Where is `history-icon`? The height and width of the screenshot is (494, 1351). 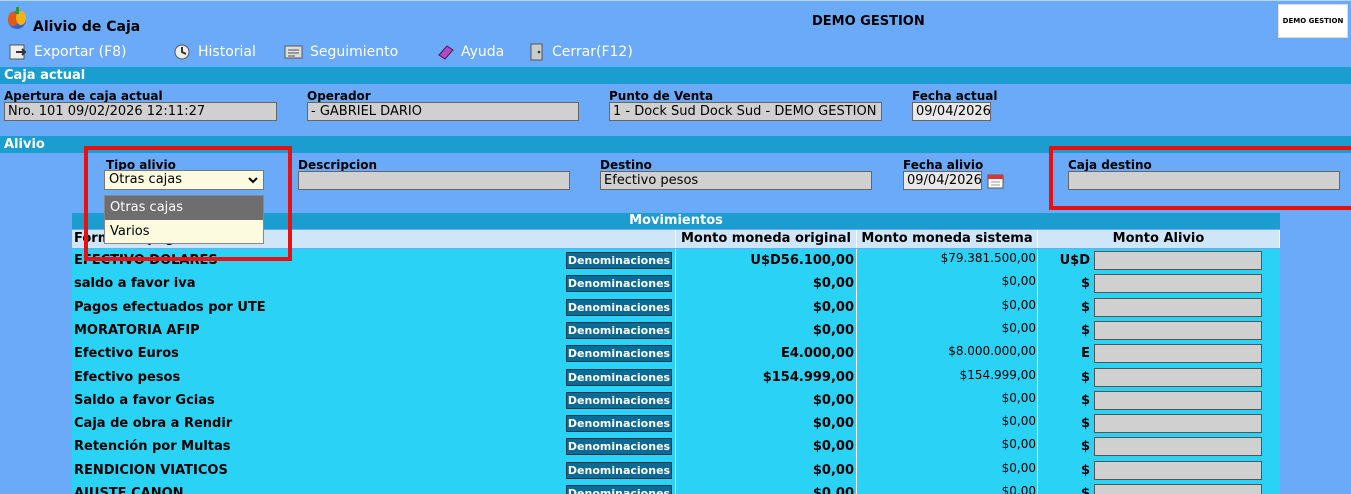
history-icon is located at coordinates (182, 52).